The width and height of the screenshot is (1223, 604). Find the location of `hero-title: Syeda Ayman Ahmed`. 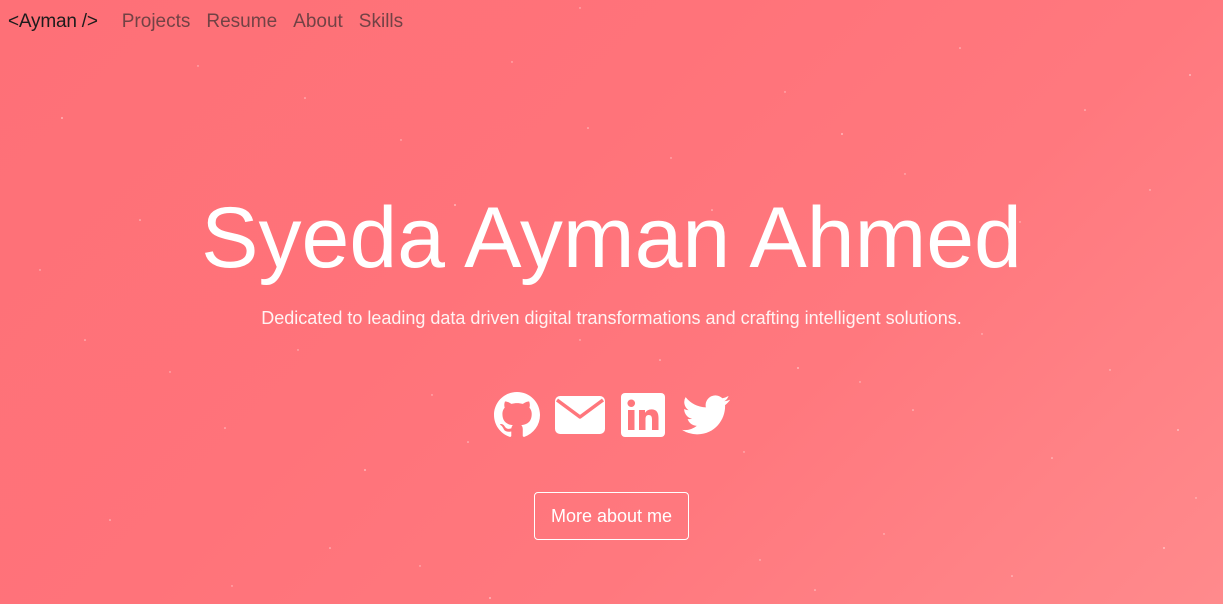

hero-title: Syeda Ayman Ahmed is located at coordinates (611, 238).